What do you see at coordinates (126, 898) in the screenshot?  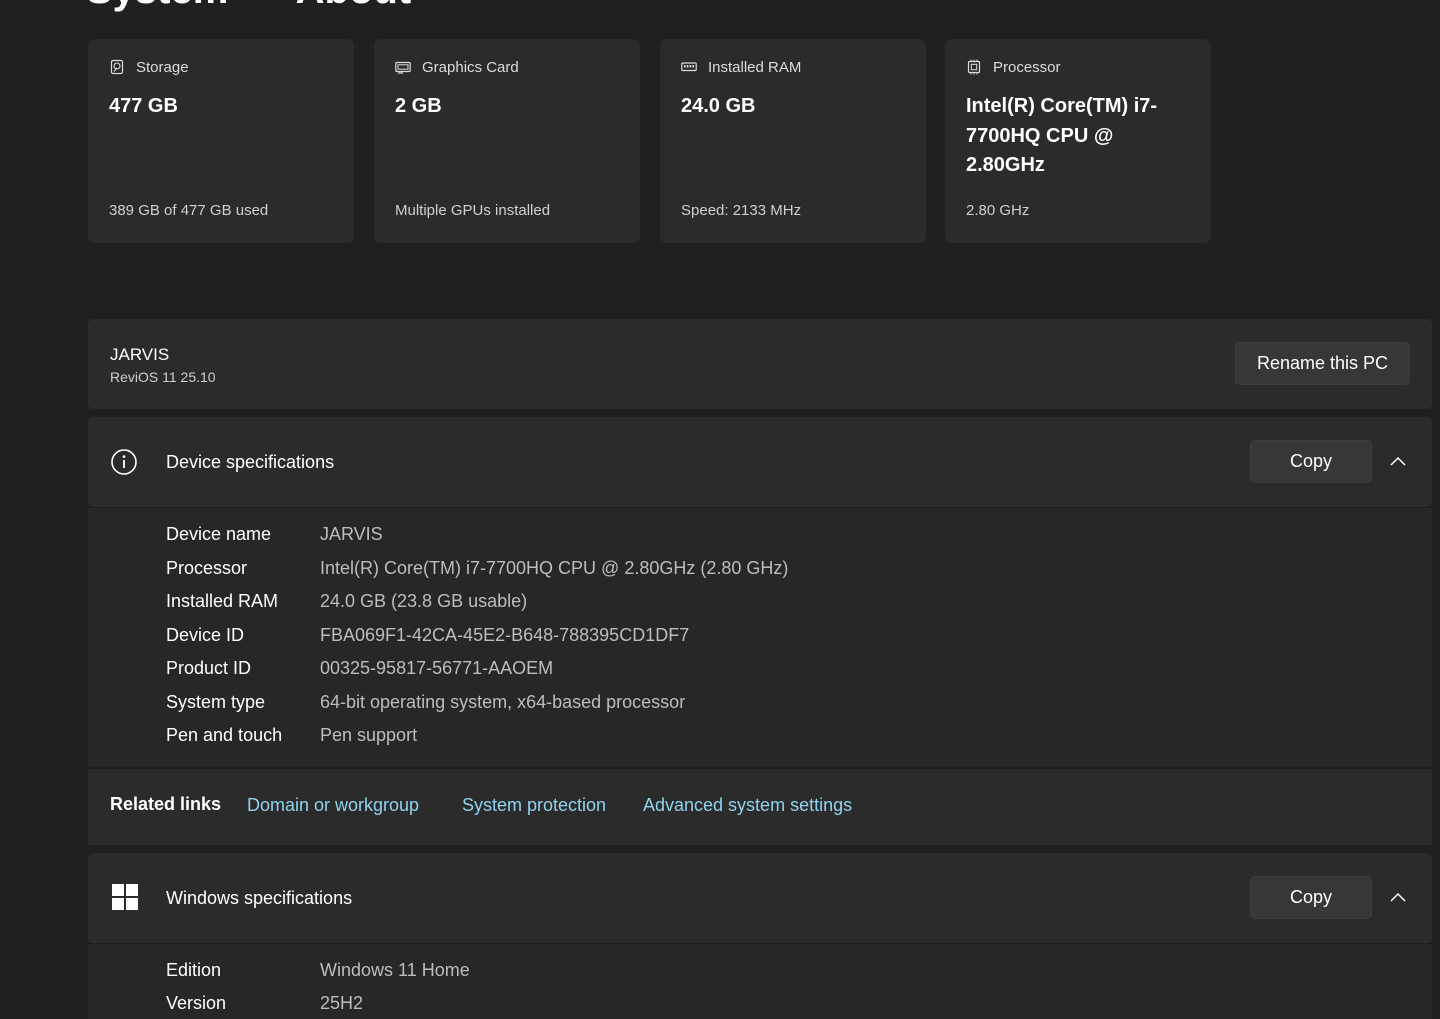 I see `windows-logo-icon` at bounding box center [126, 898].